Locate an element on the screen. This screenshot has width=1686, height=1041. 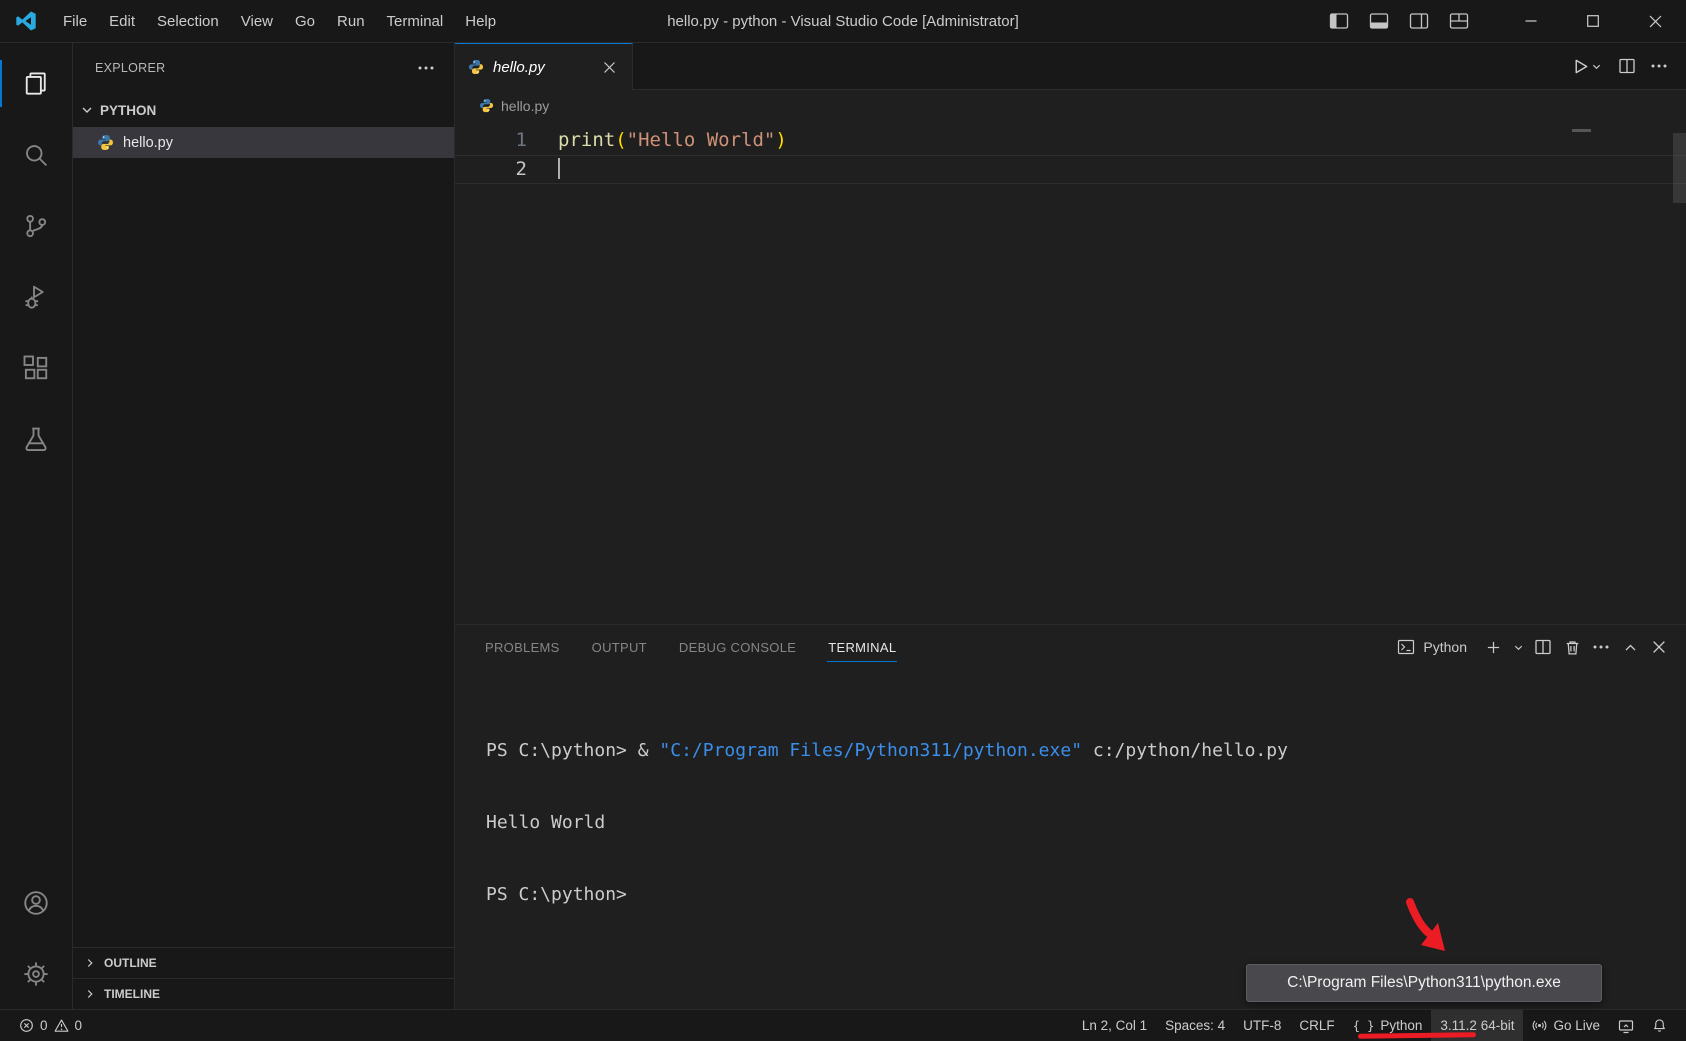
close-panel-button is located at coordinates (1659, 647).